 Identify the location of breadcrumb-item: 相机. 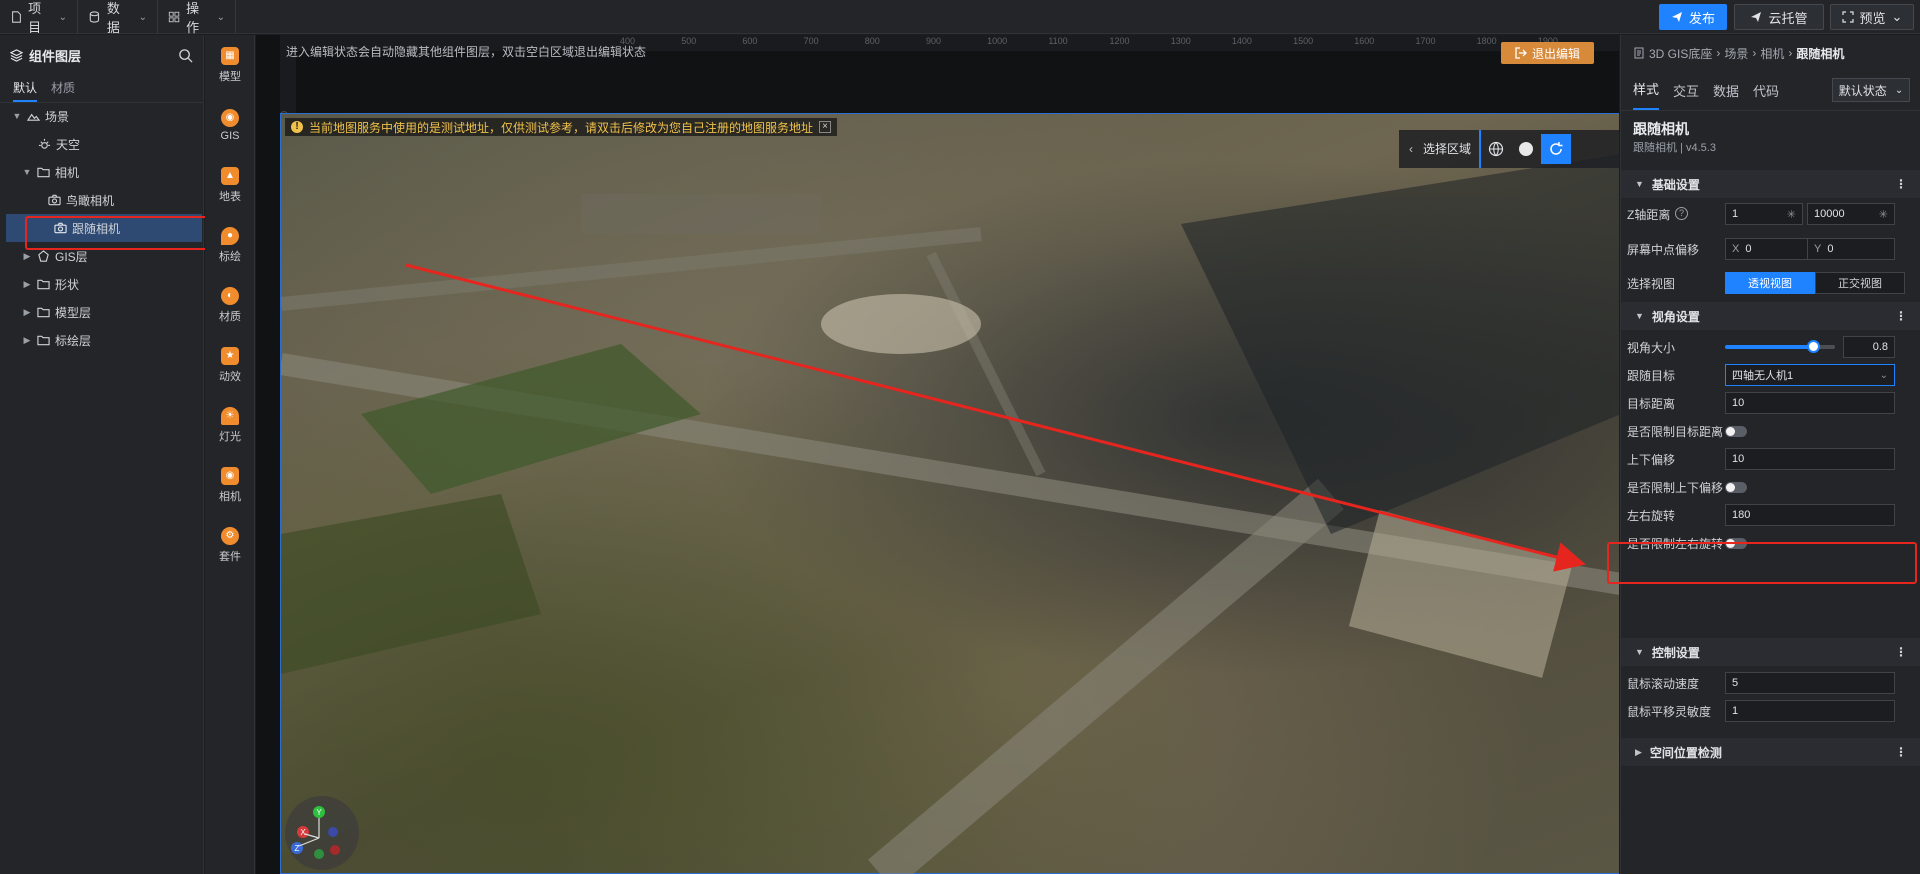
(1772, 53).